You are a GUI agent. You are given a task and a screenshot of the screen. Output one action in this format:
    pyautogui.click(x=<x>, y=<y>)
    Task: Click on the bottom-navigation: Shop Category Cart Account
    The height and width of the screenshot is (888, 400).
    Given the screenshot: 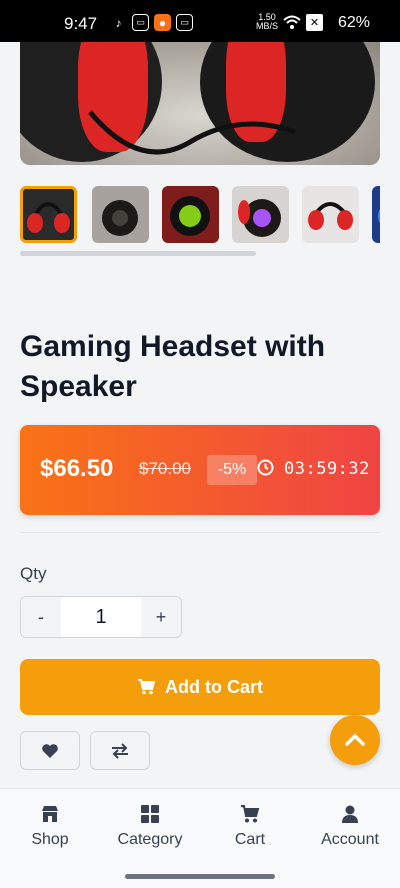 What is the action you would take?
    pyautogui.click(x=200, y=838)
    